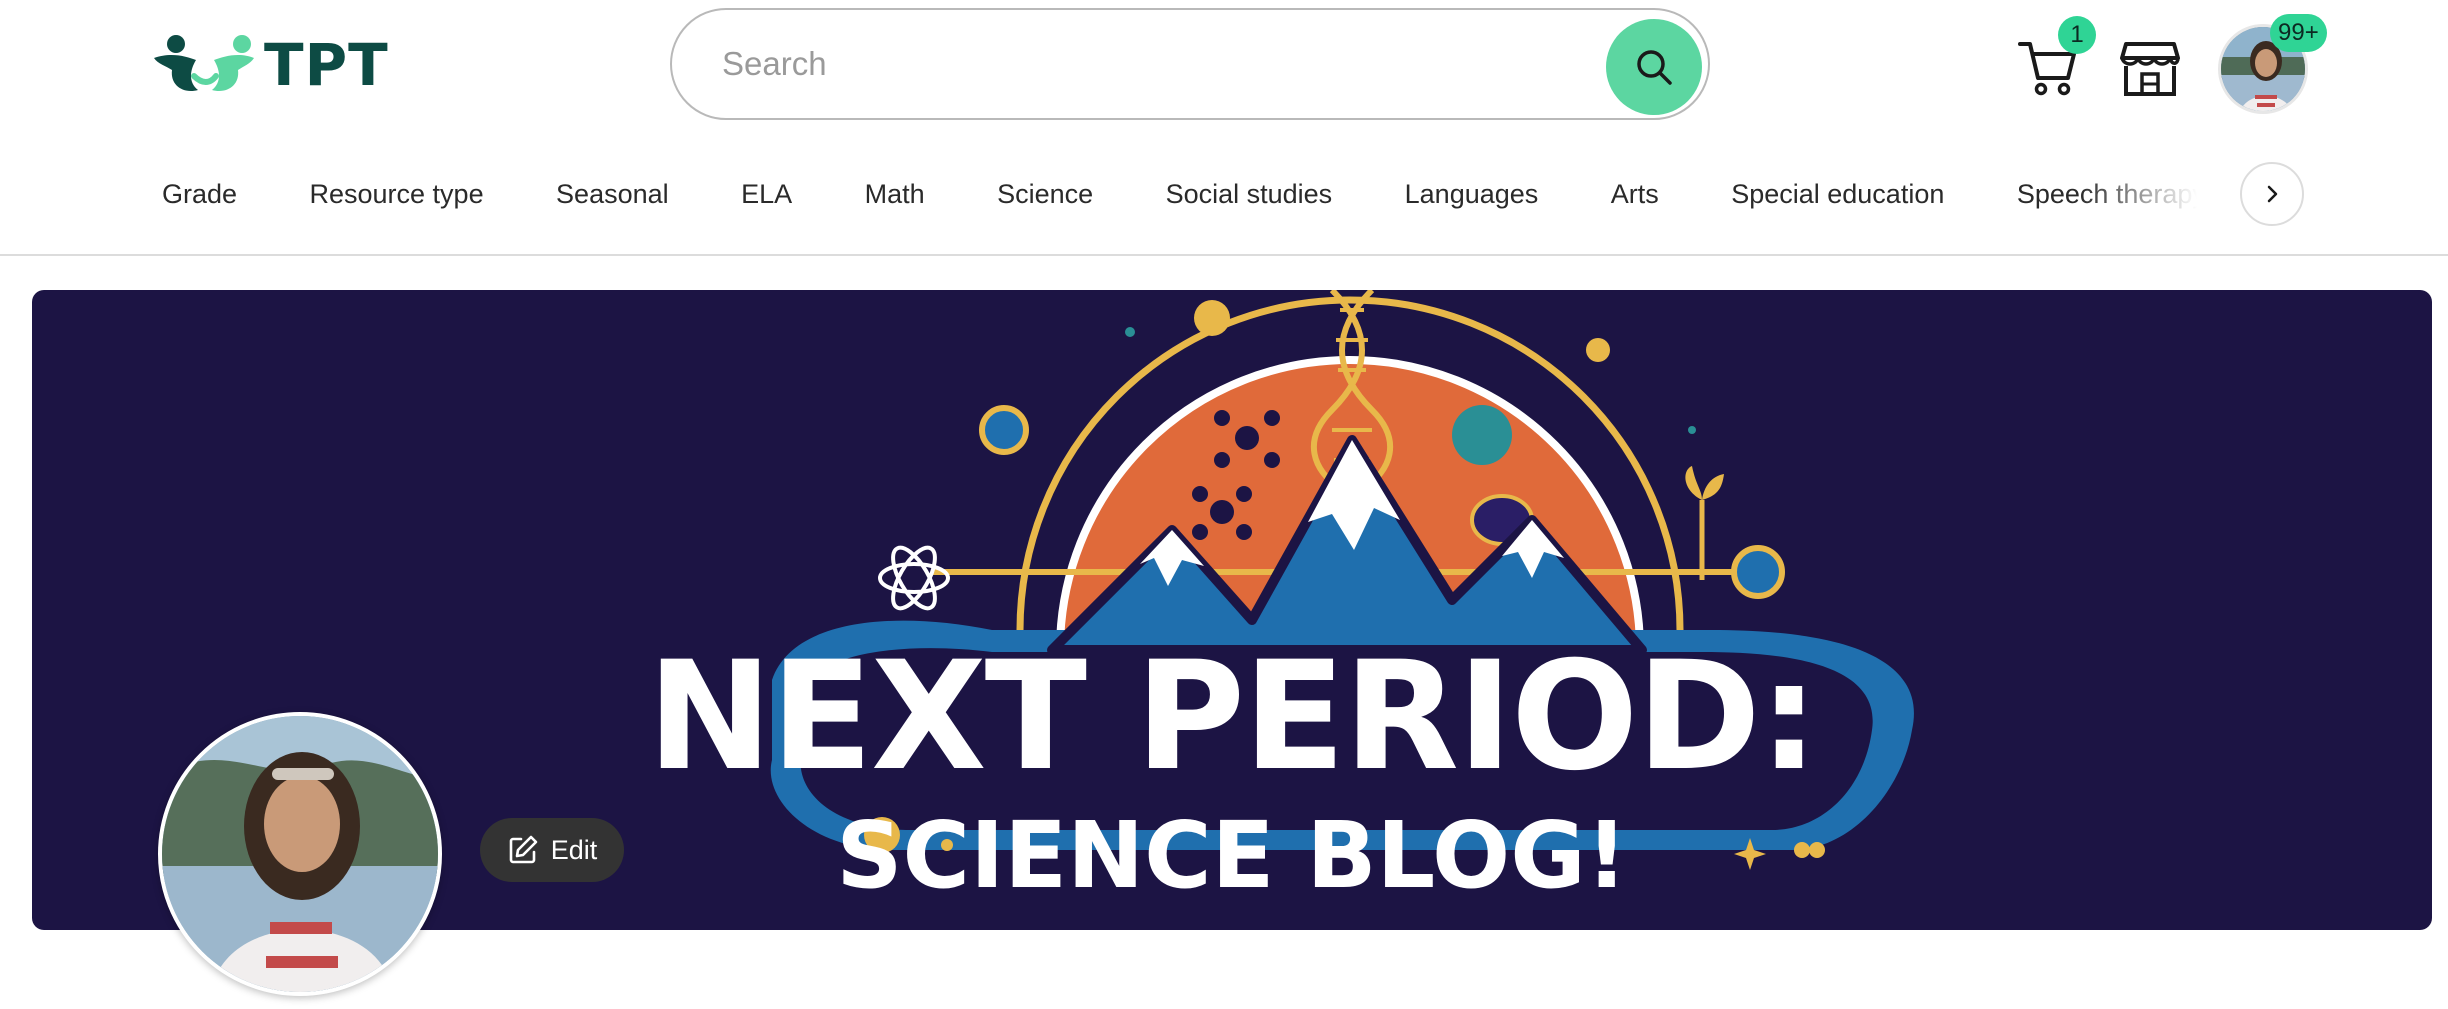 The height and width of the screenshot is (1009, 2448). I want to click on edit-banner-button: Edit, so click(552, 850).